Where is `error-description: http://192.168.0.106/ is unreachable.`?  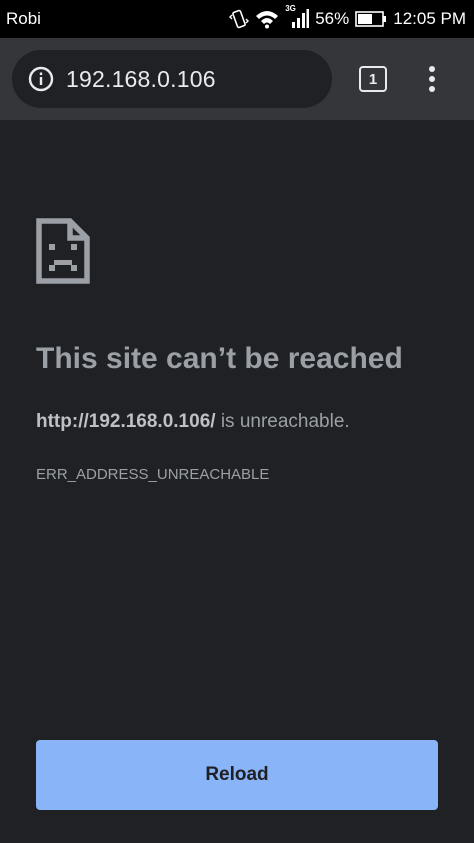
error-description: http://192.168.0.106/ is unreachable. is located at coordinates (193, 422).